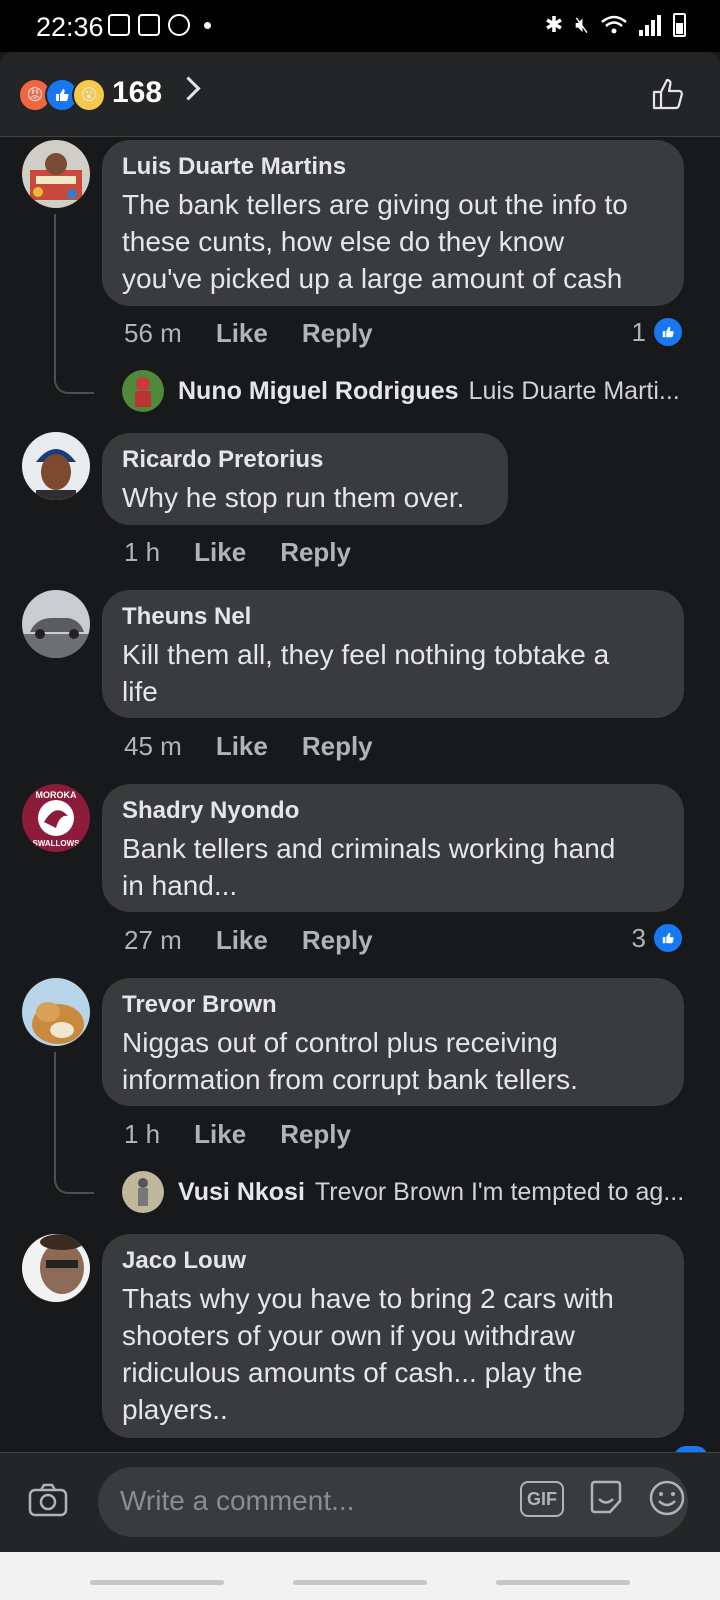 Image resolution: width=720 pixels, height=1600 pixels. What do you see at coordinates (149, 25) in the screenshot?
I see `parking-icon` at bounding box center [149, 25].